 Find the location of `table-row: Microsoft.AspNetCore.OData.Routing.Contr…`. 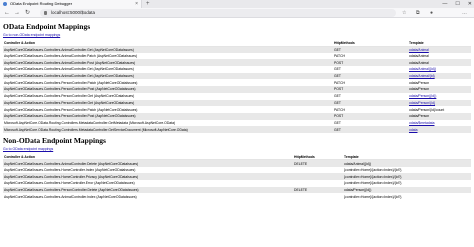

table-row: Microsoft.AspNetCore.OData.Routing.Contr… is located at coordinates (237, 129).